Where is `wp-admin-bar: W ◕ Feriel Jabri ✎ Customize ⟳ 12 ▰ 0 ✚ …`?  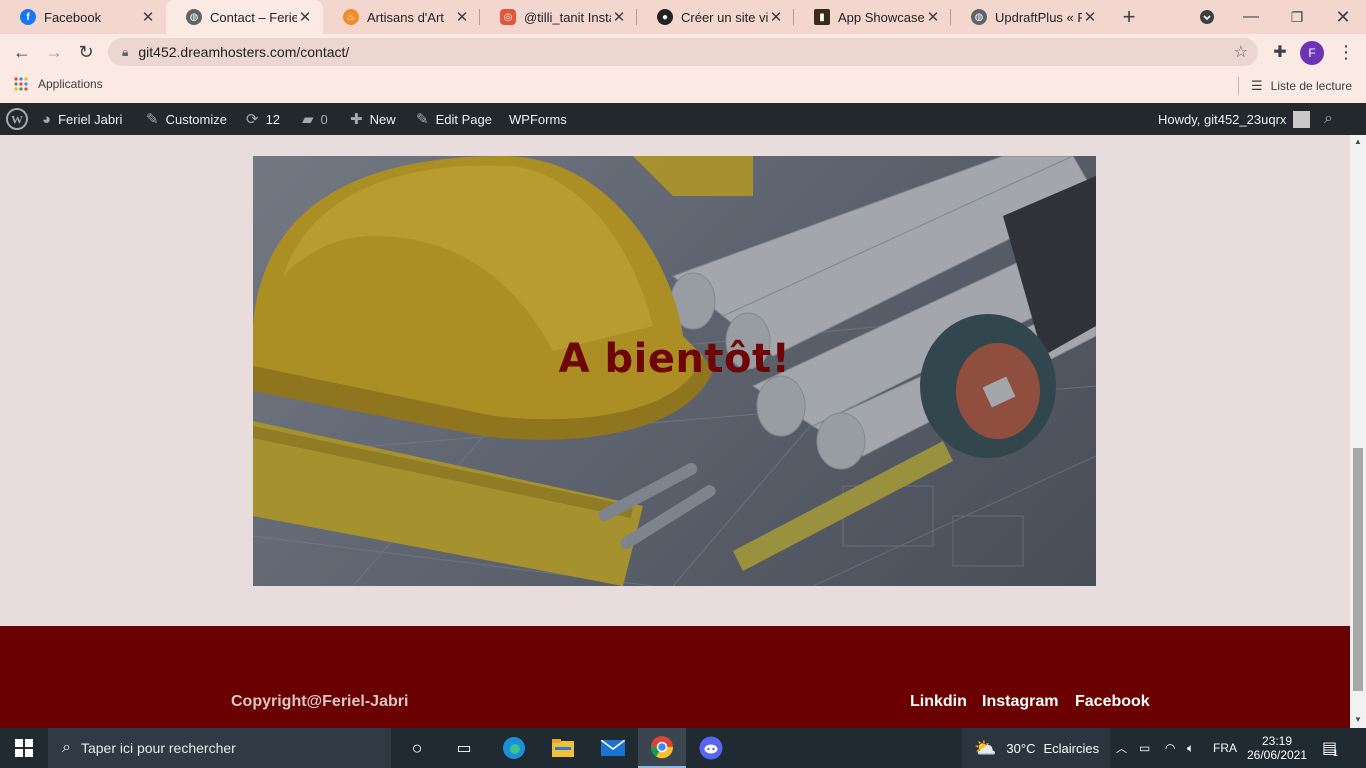
wp-admin-bar: W ◕ Feriel Jabri ✎ Customize ⟳ 12 ▰ 0 ✚ … is located at coordinates (683, 119).